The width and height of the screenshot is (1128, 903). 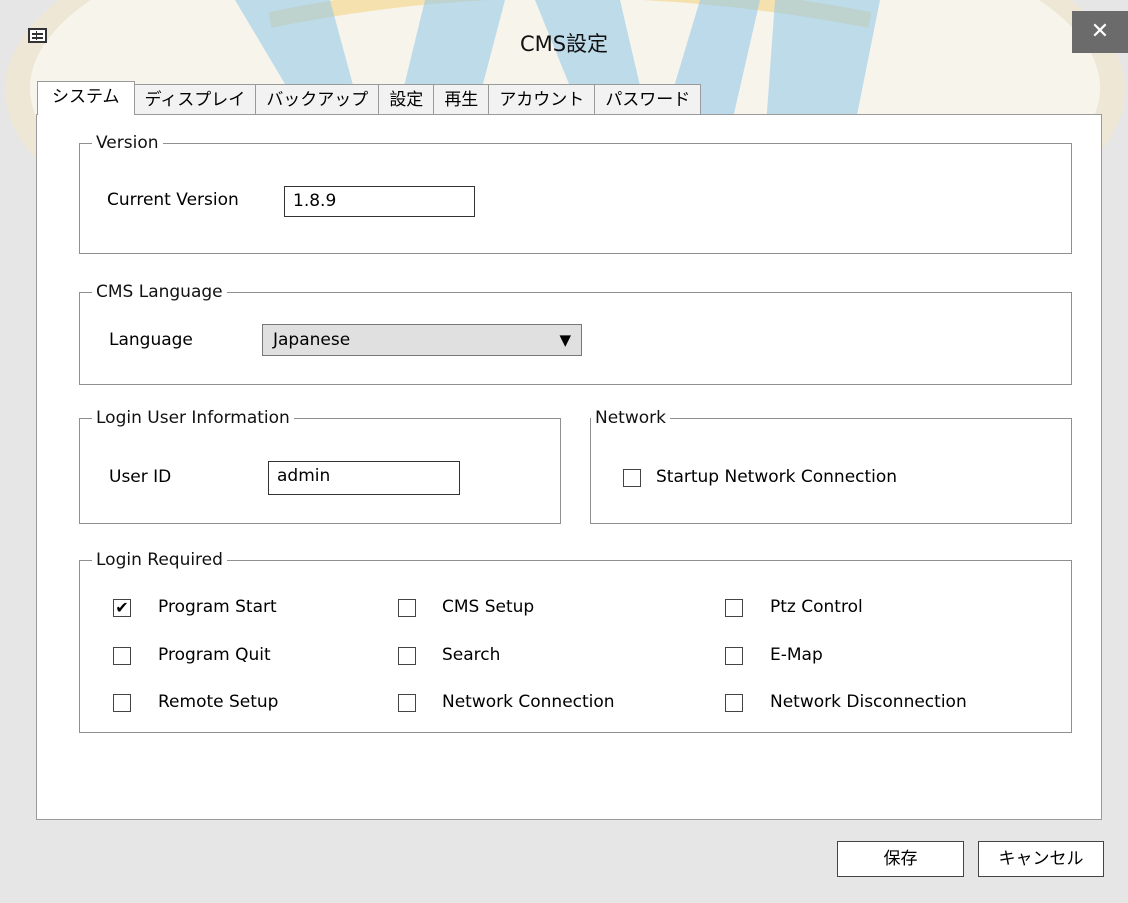 What do you see at coordinates (461, 99) in the screenshot?
I see `tab-playback: 再生` at bounding box center [461, 99].